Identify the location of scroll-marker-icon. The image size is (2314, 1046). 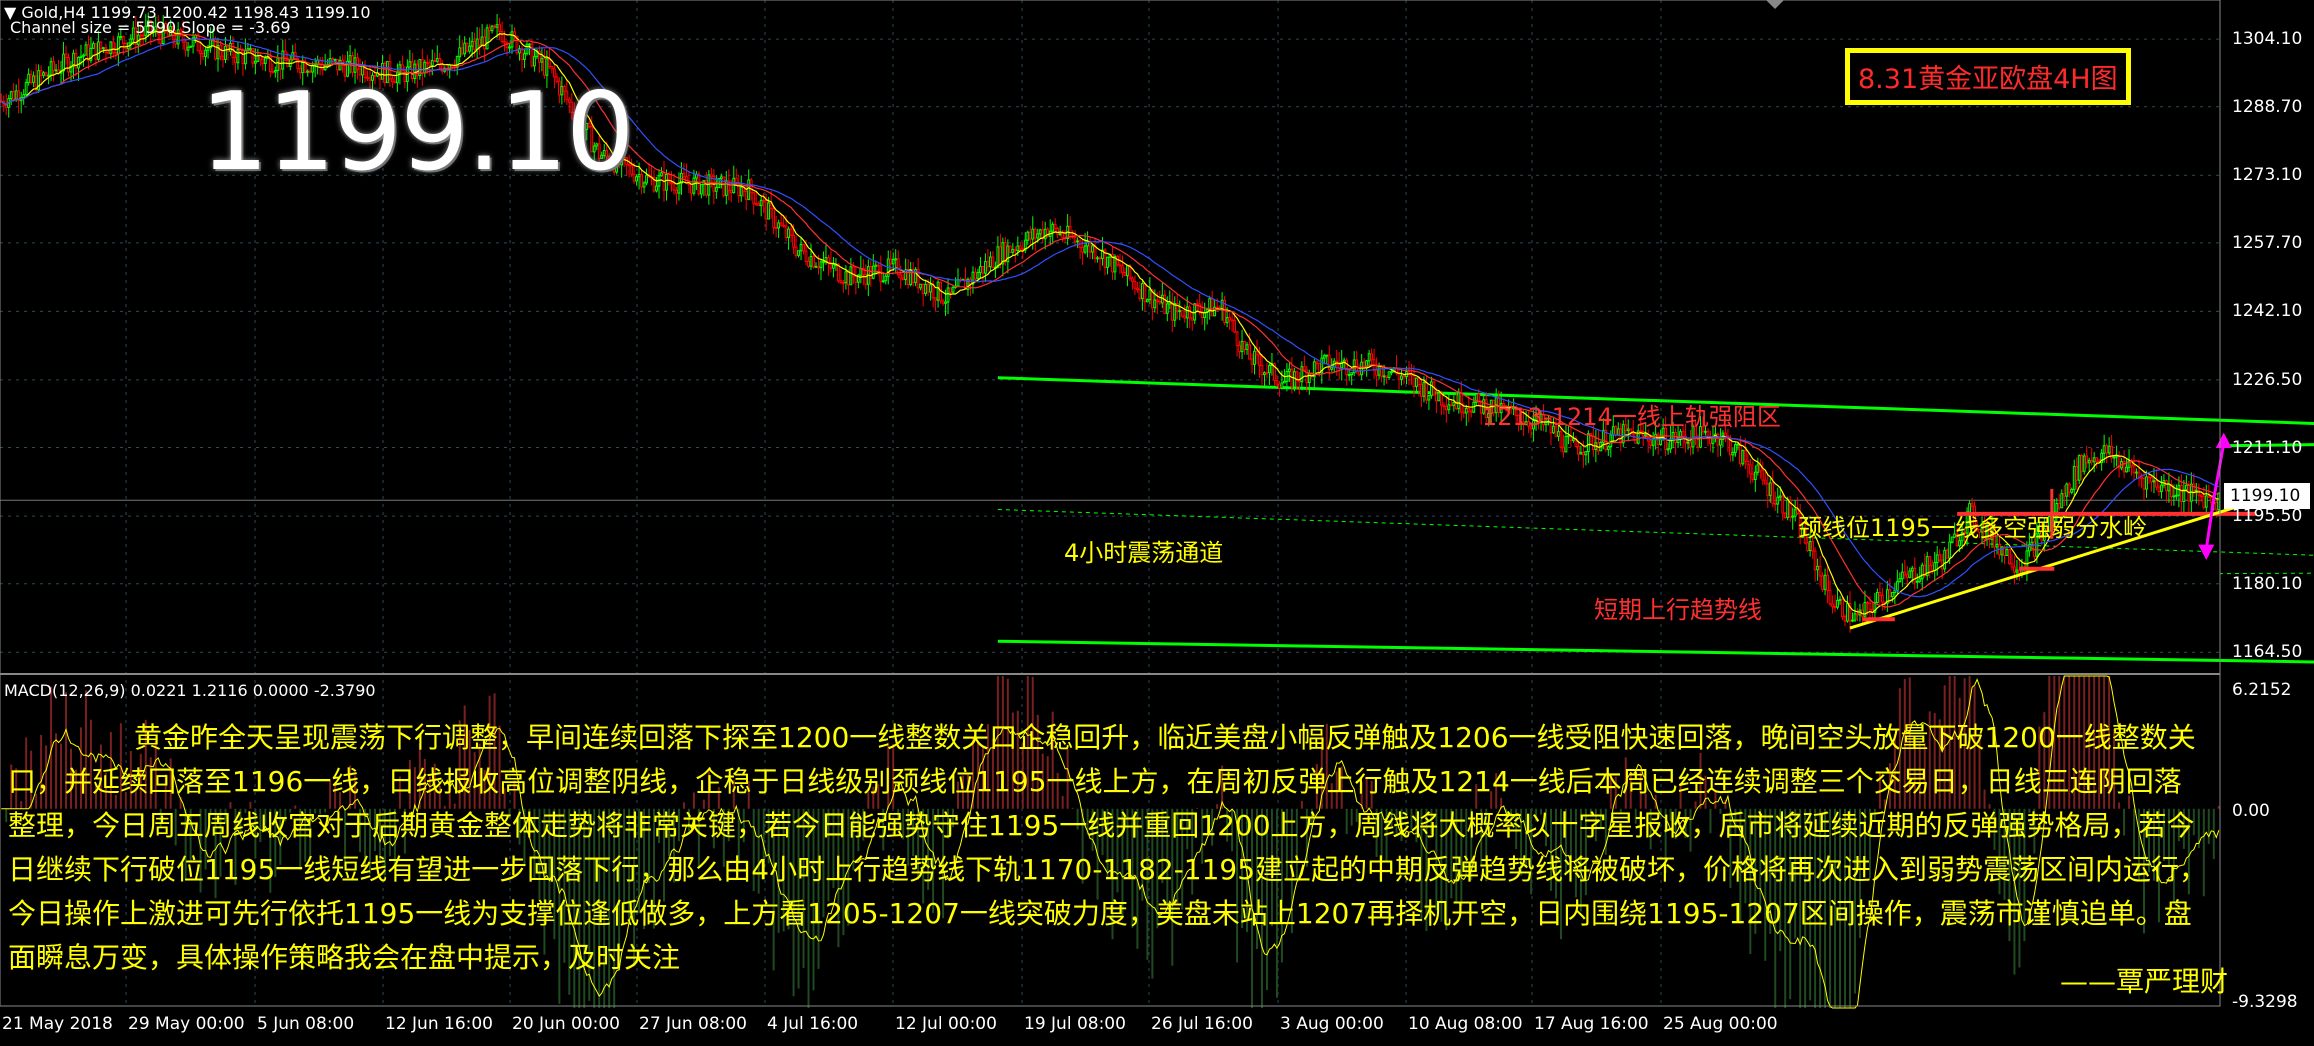
(1775, 4).